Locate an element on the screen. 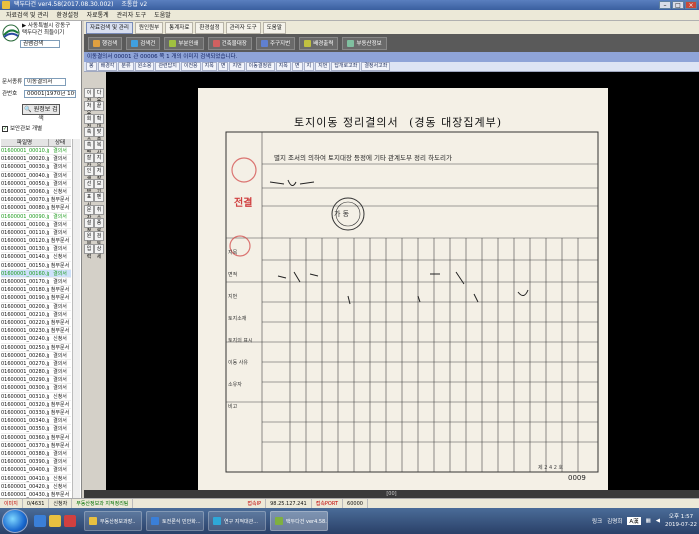  file-row: 01600001_00230.jpg 첨부문서 is located at coordinates (36, 331).